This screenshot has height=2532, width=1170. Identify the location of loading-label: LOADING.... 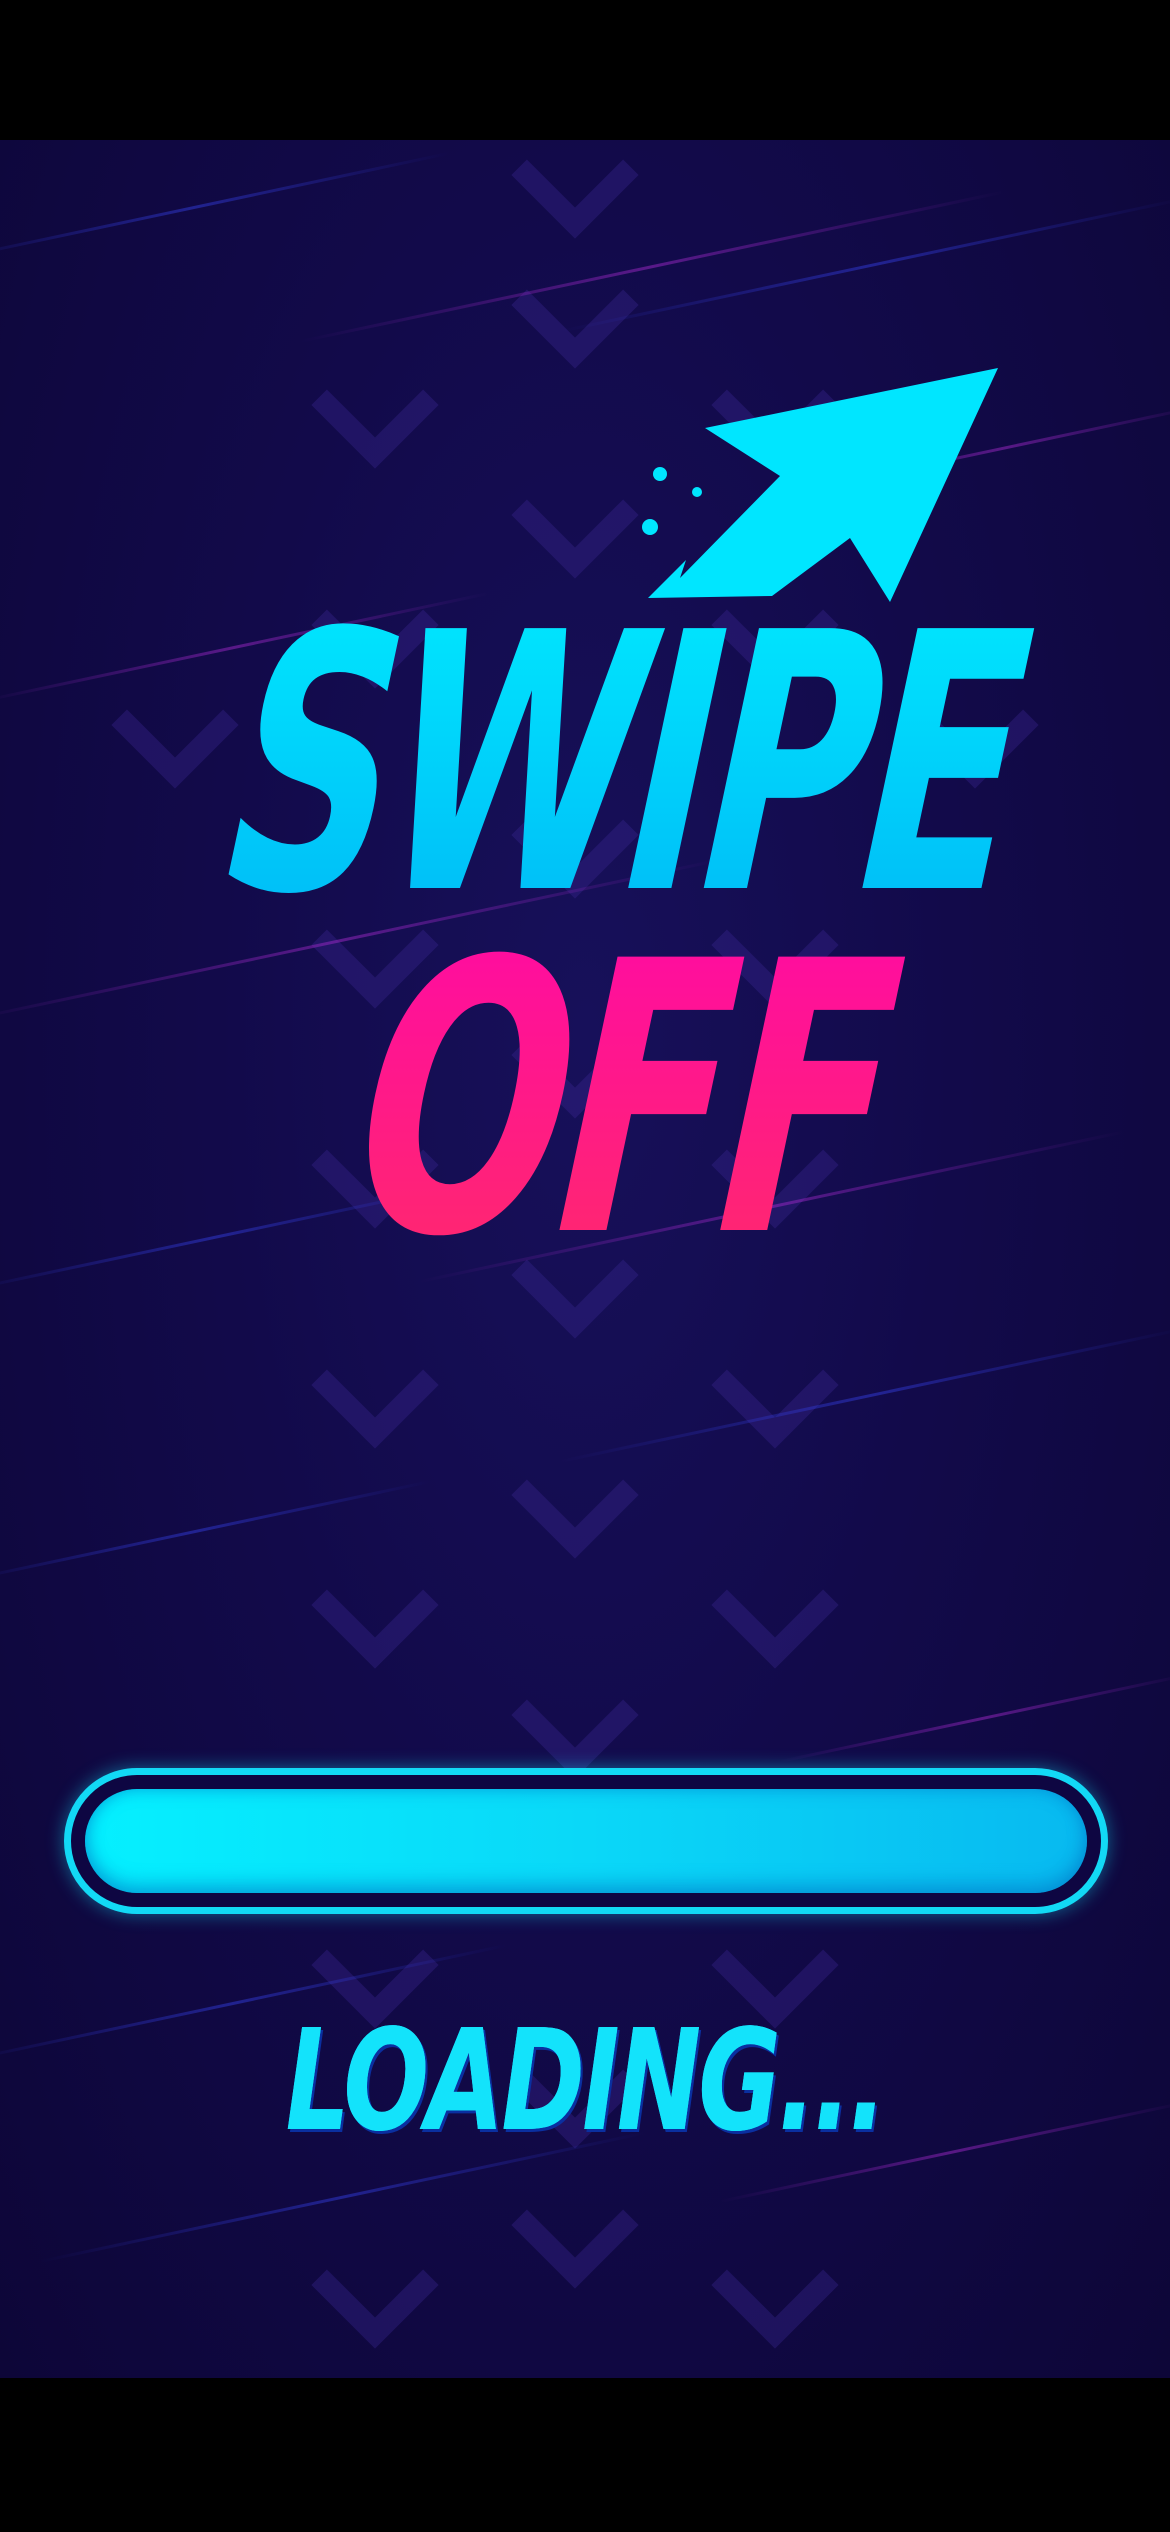
(586, 2081).